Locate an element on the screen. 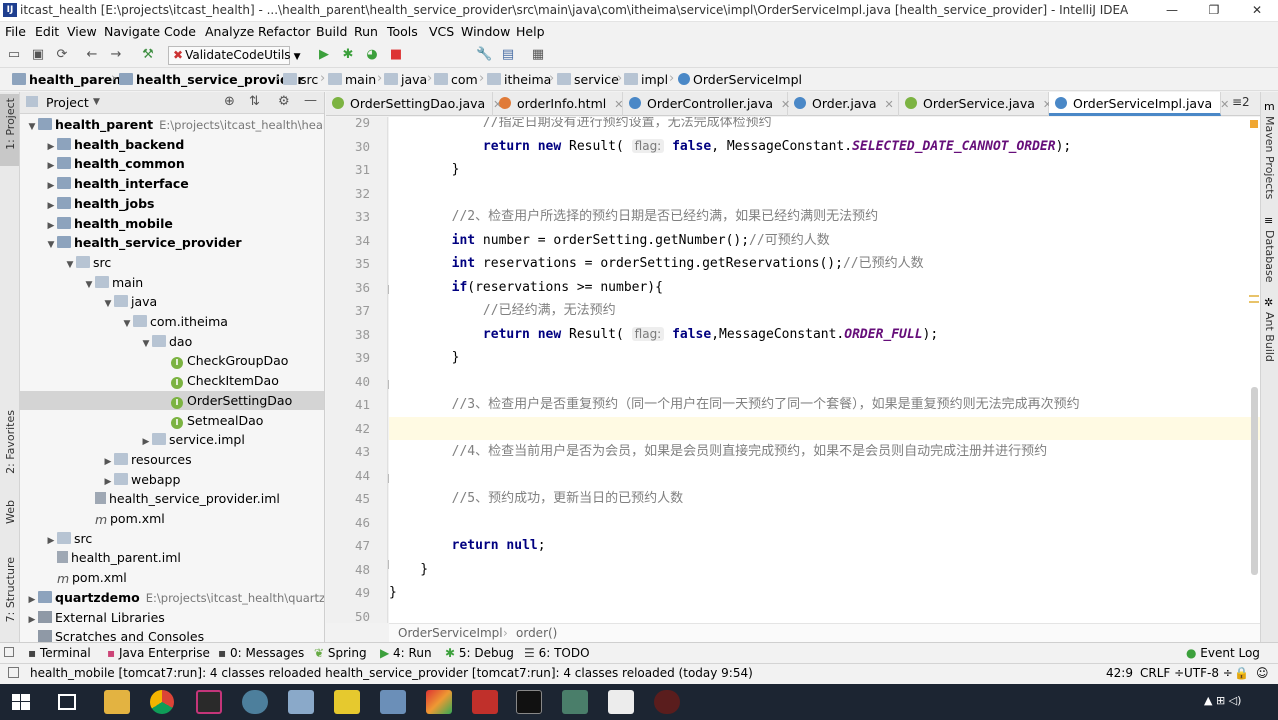 Image resolution: width=1278 pixels, height=720 pixels. minimize-button: — is located at coordinates (1172, 10).